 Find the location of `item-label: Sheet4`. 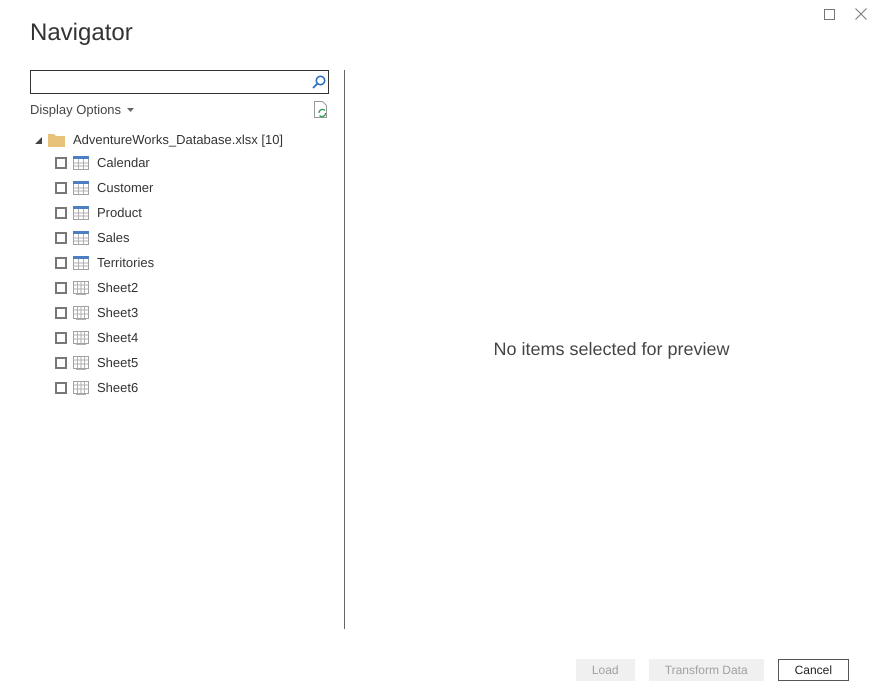

item-label: Sheet4 is located at coordinates (117, 338).